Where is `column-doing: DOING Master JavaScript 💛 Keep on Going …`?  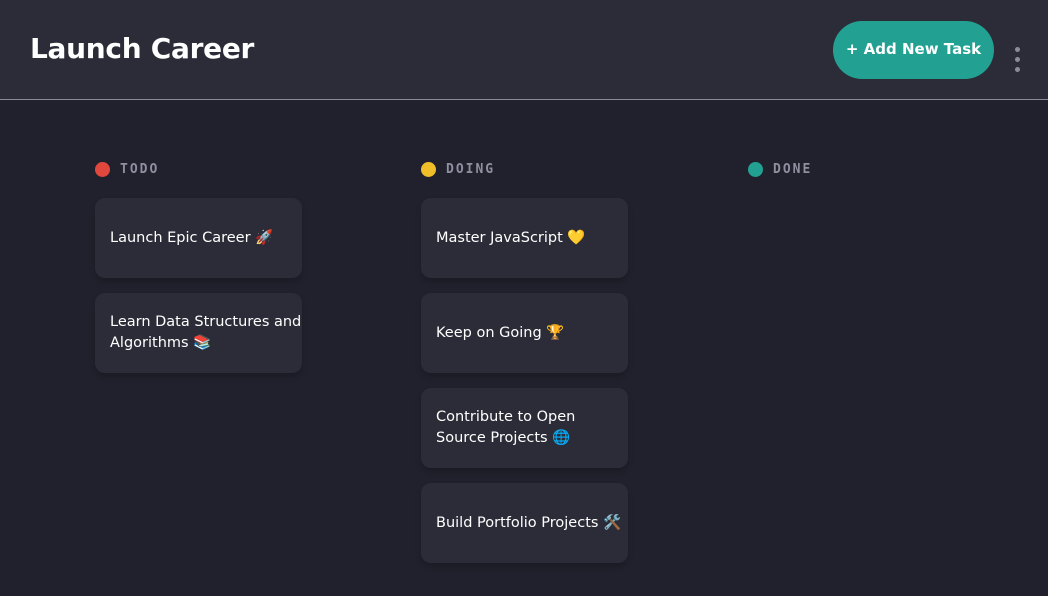
column-doing: DOING Master JavaScript 💛 Keep on Going … is located at coordinates (526, 361).